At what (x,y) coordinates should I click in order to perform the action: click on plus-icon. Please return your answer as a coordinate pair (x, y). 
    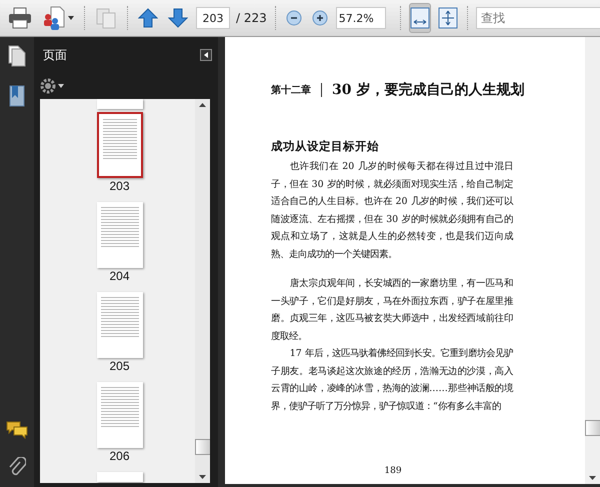
    Looking at the image, I should click on (320, 18).